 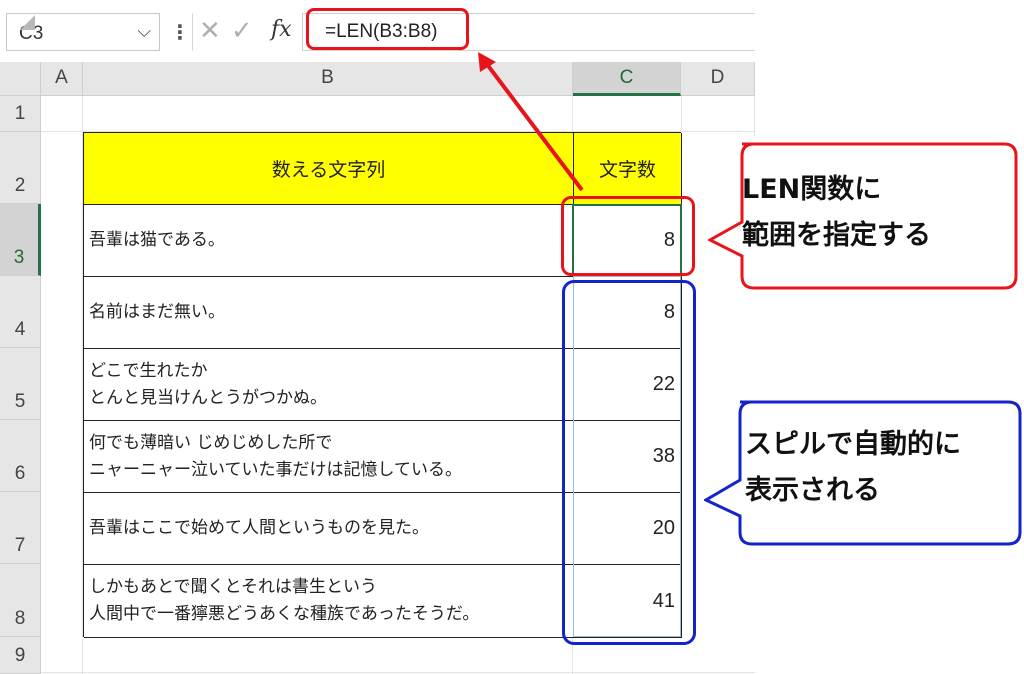 What do you see at coordinates (812, 490) in the screenshot?
I see `callout-line: 表示される` at bounding box center [812, 490].